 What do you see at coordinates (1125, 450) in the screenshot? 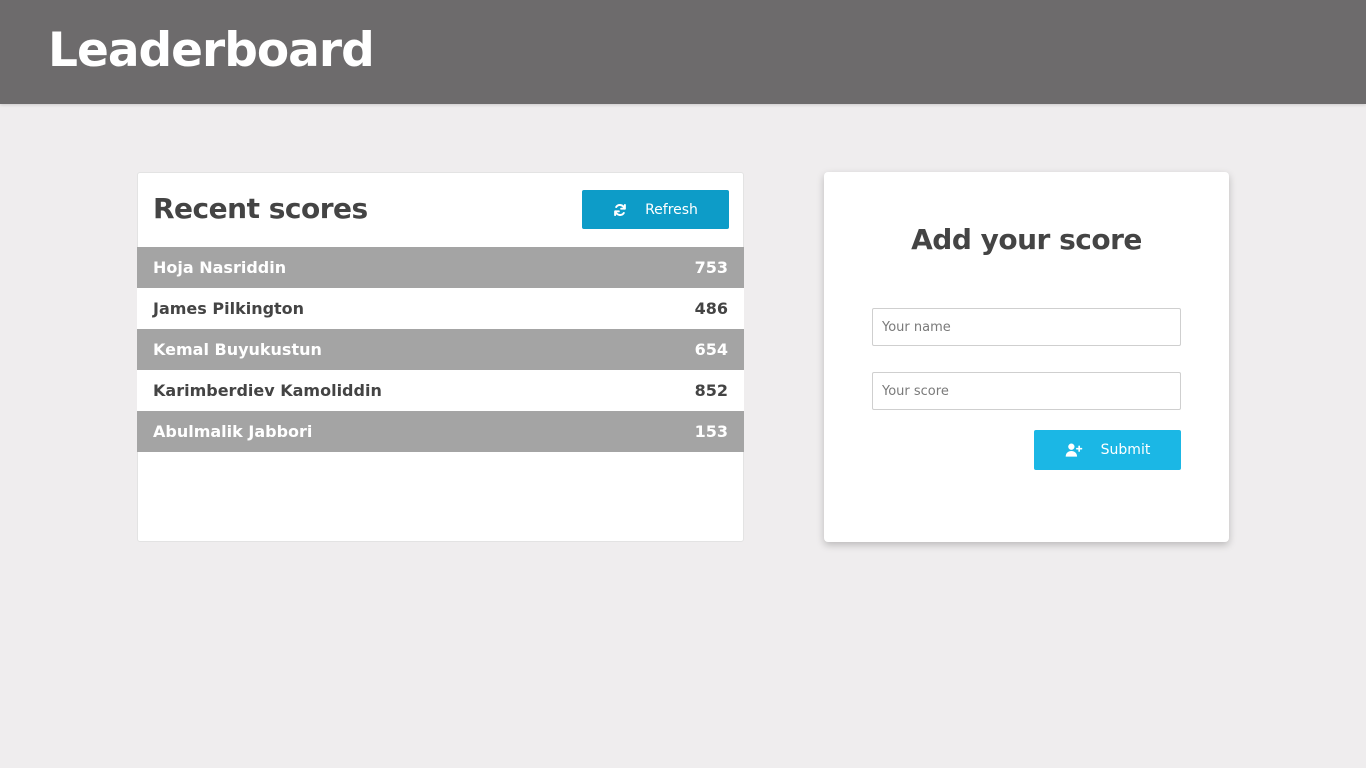
I see `submit-button-label: Submit` at bounding box center [1125, 450].